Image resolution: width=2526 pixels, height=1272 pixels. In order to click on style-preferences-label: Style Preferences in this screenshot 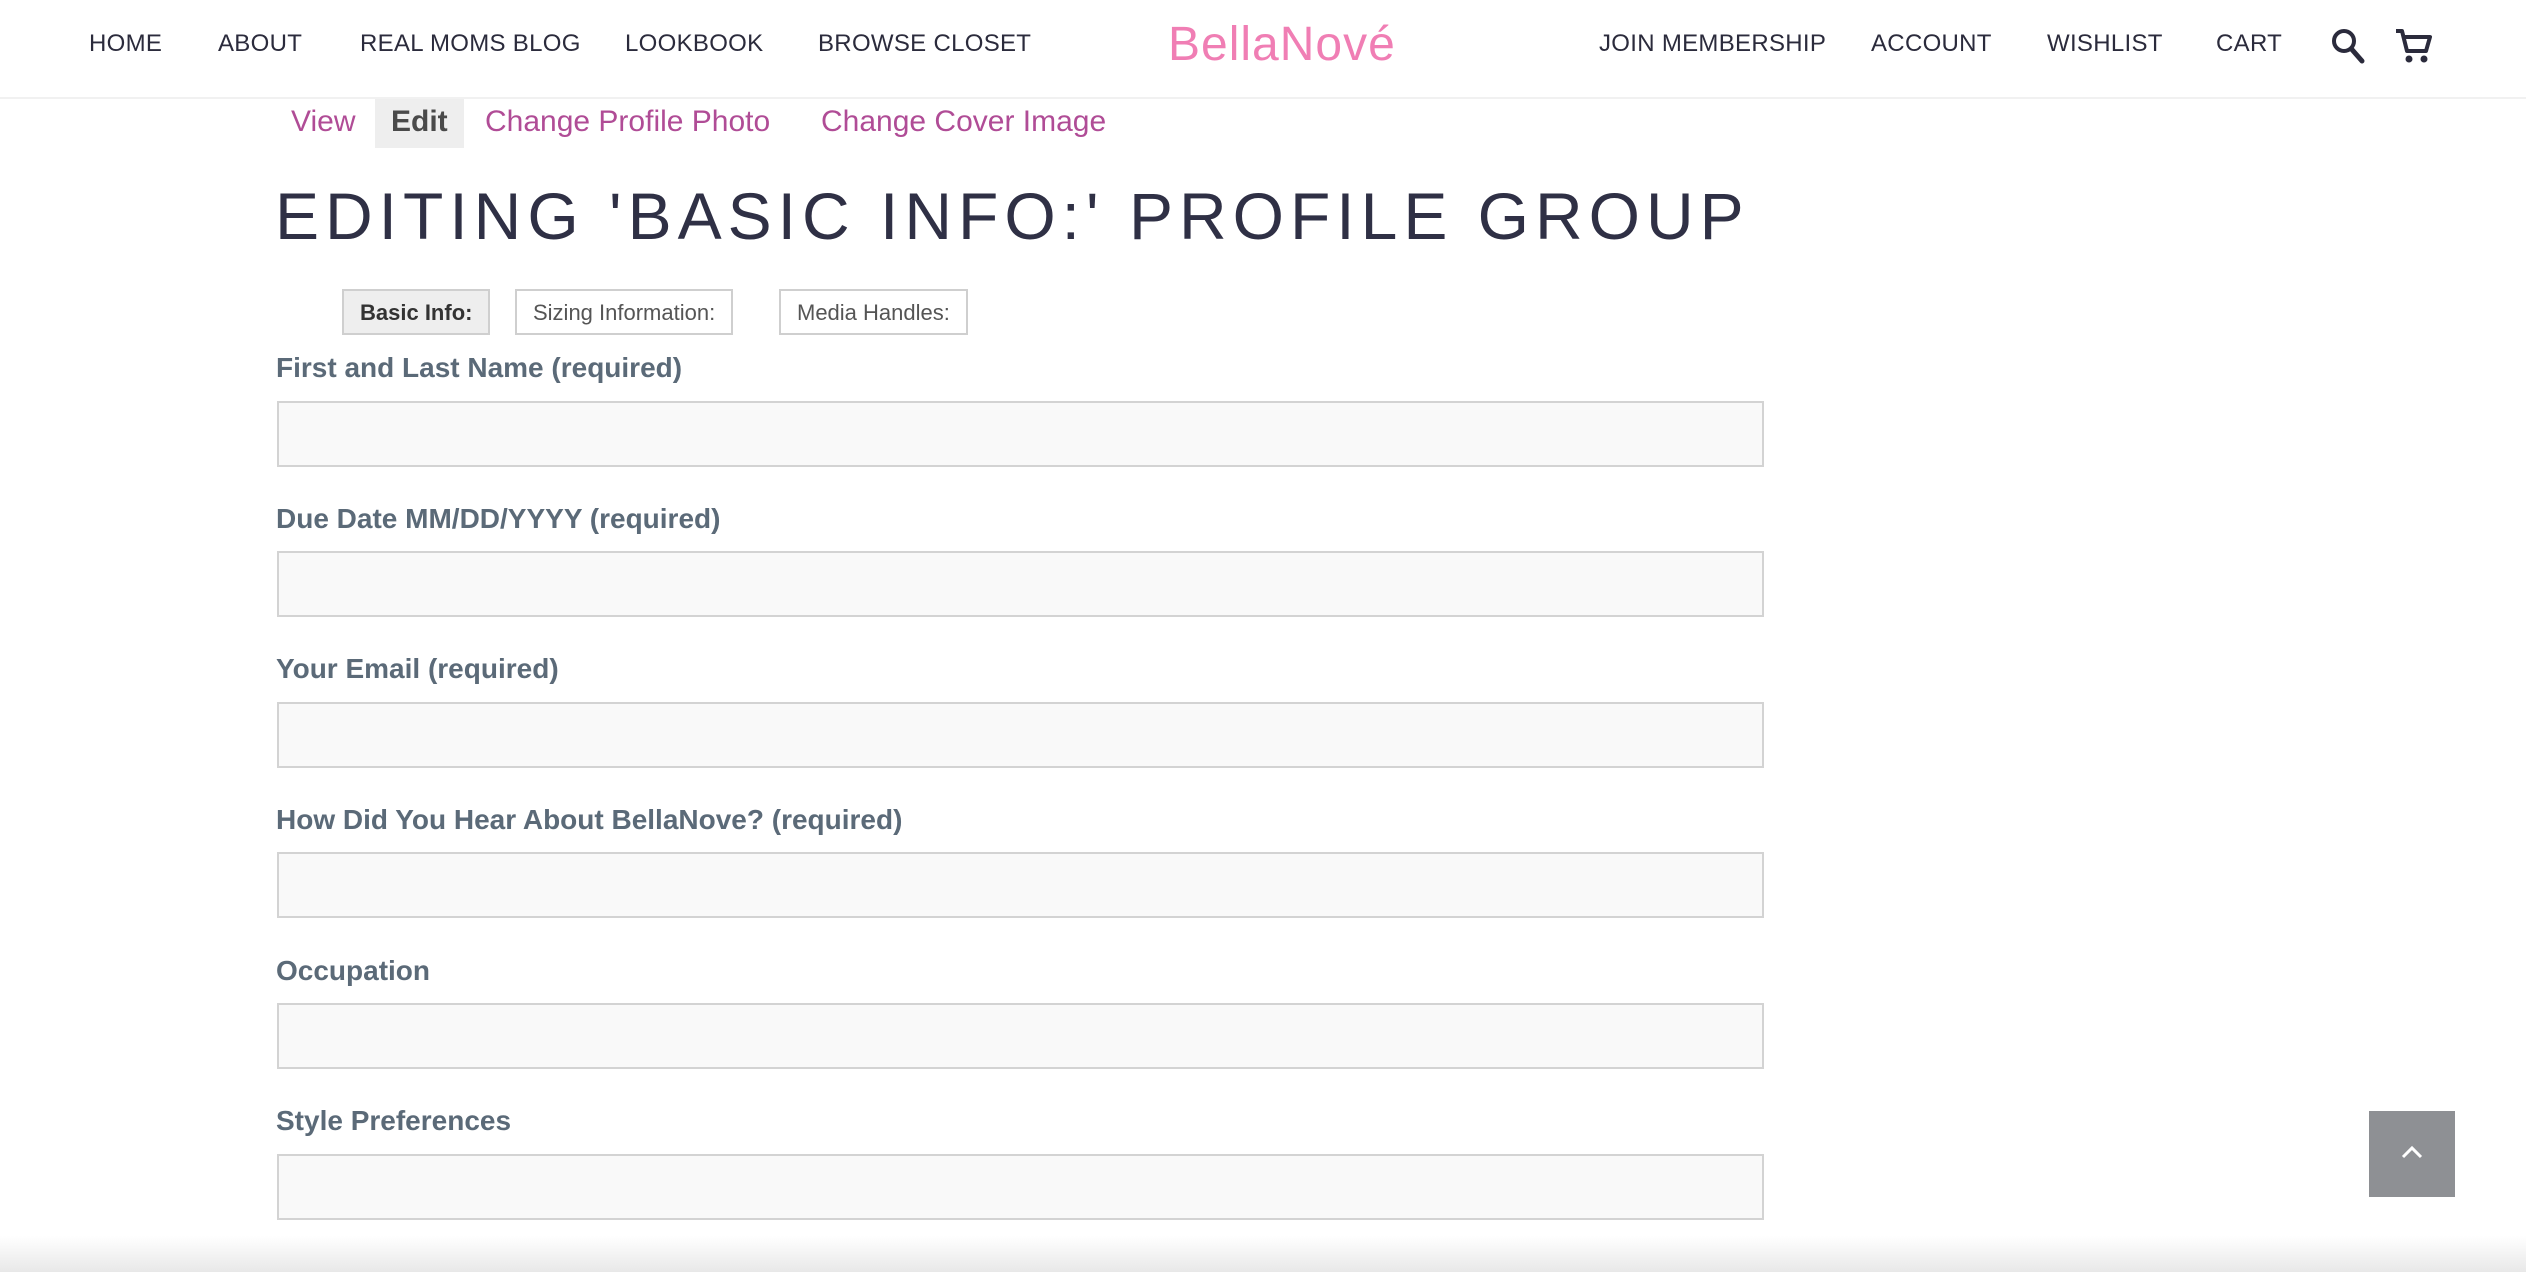, I will do `click(394, 1120)`.